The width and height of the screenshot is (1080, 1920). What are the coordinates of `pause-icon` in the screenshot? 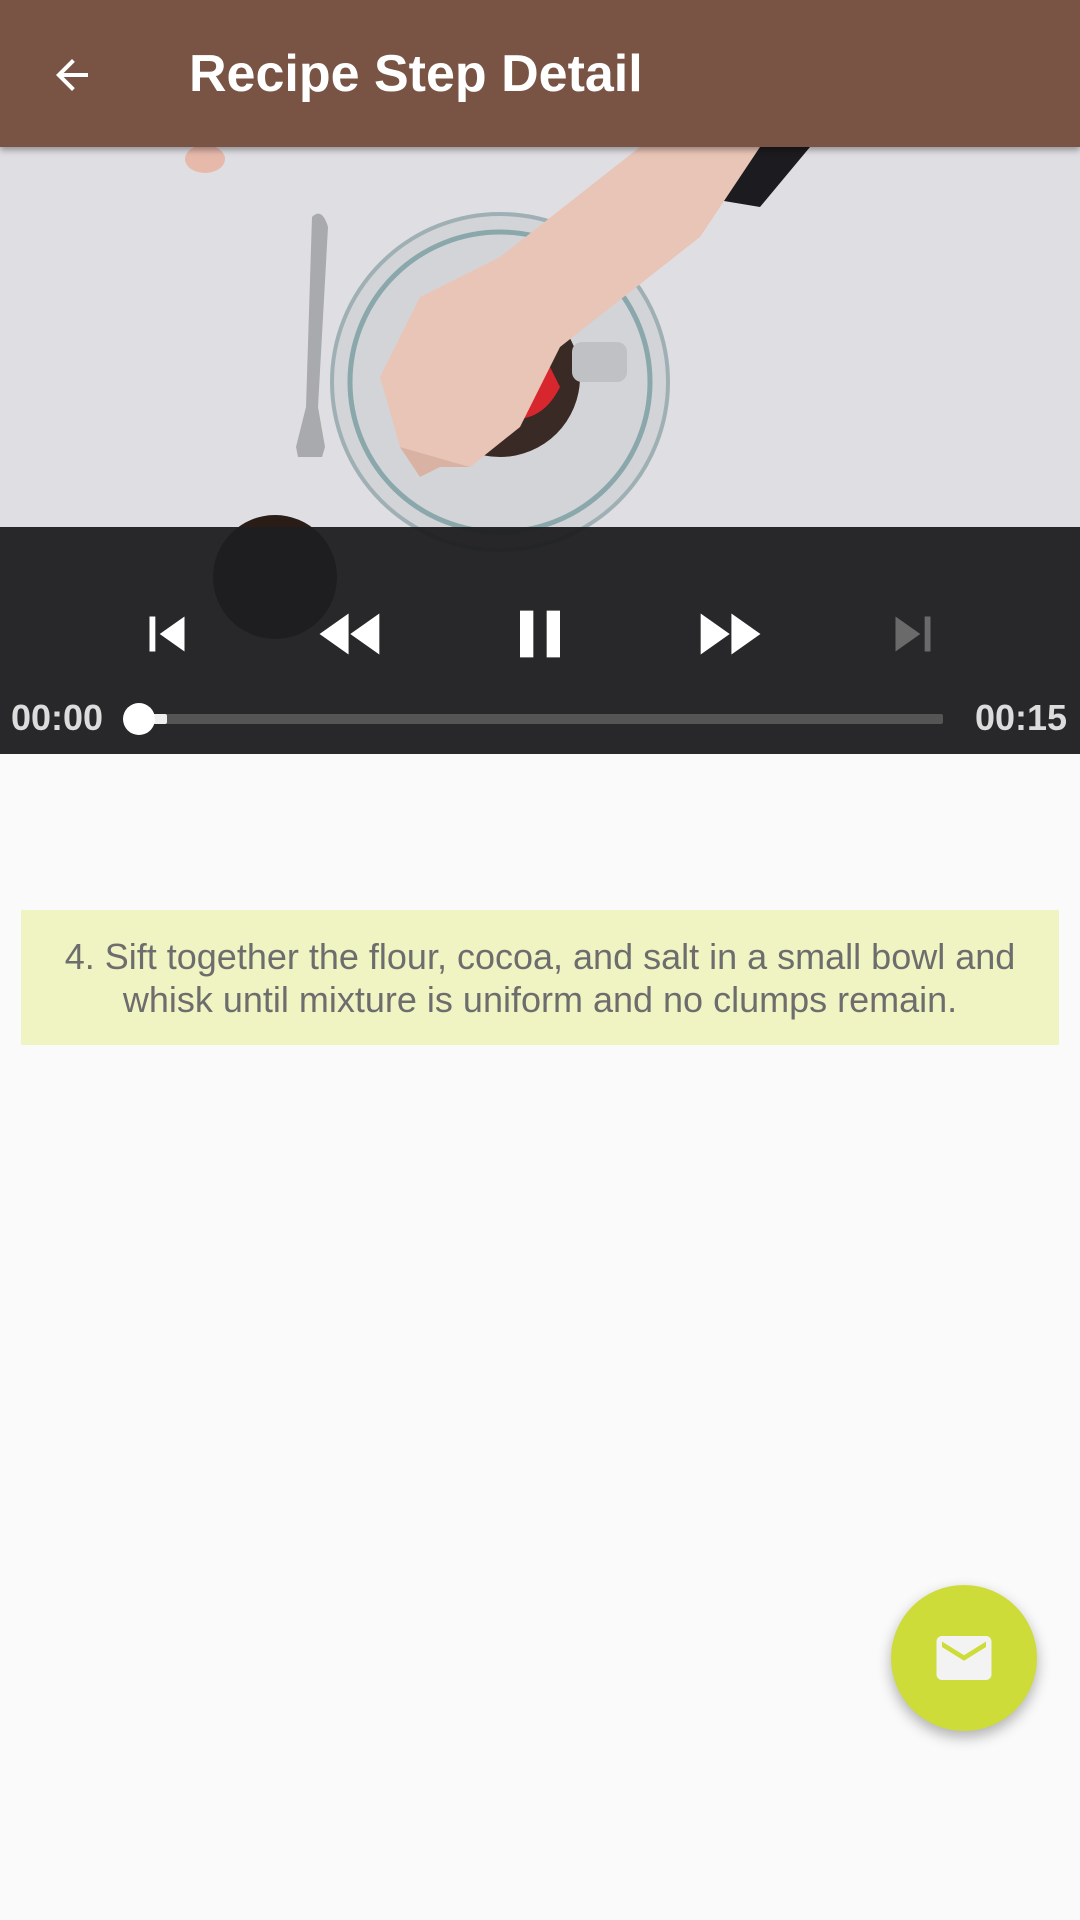 It's located at (540, 634).